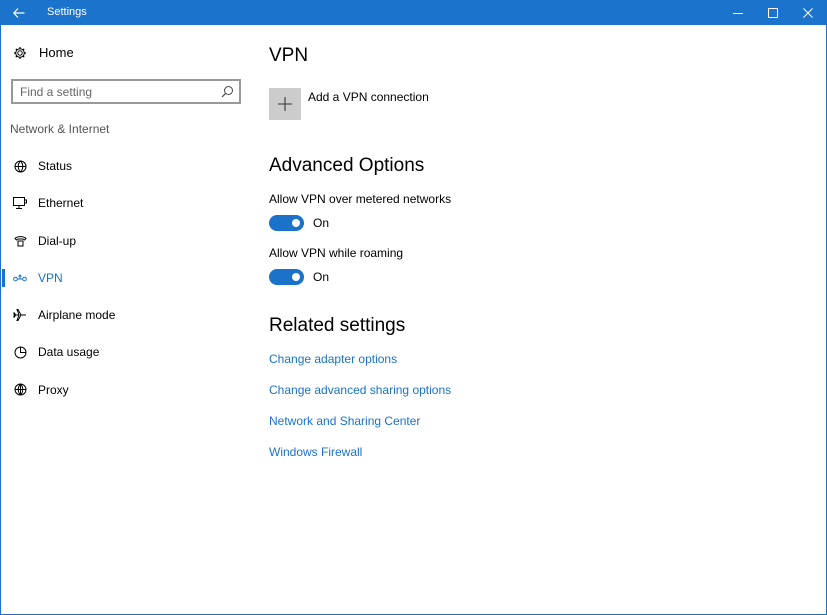  What do you see at coordinates (333, 359) in the screenshot?
I see `change-adapter-options-link: Change adapter options` at bounding box center [333, 359].